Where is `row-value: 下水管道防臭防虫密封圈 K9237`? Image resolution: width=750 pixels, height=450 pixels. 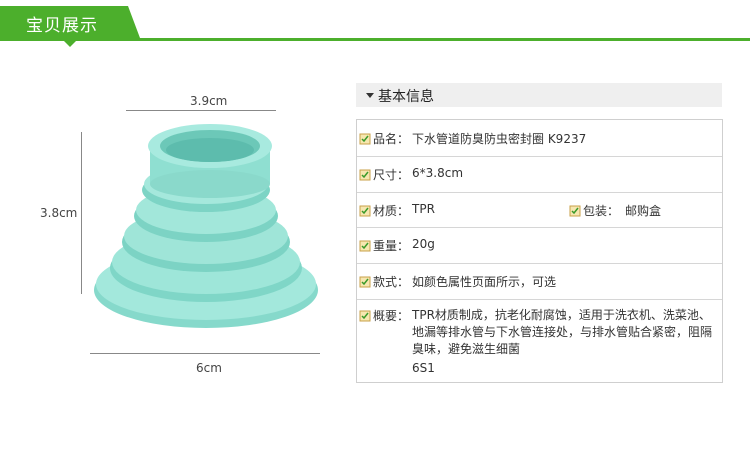
row-value: 下水管道防臭防虫密封圈 K9237 is located at coordinates (499, 139).